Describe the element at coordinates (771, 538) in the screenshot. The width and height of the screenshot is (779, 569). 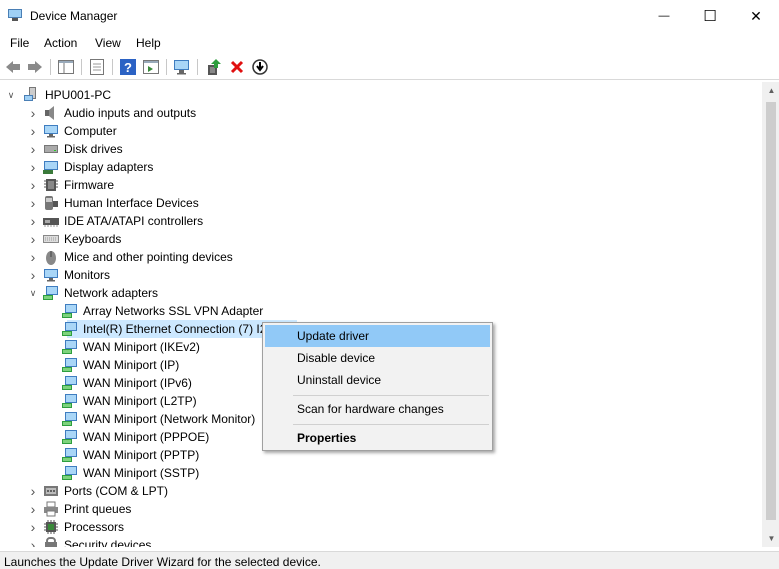
I see `scroll-down-arrow-icon: ▼` at that location.